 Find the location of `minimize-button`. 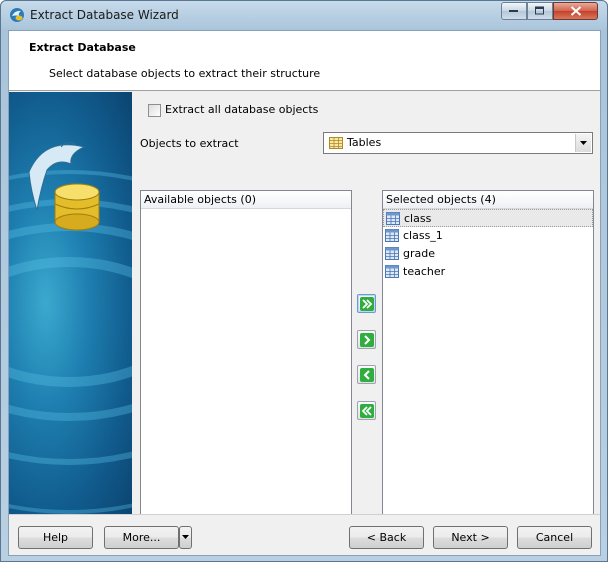

minimize-button is located at coordinates (514, 11).